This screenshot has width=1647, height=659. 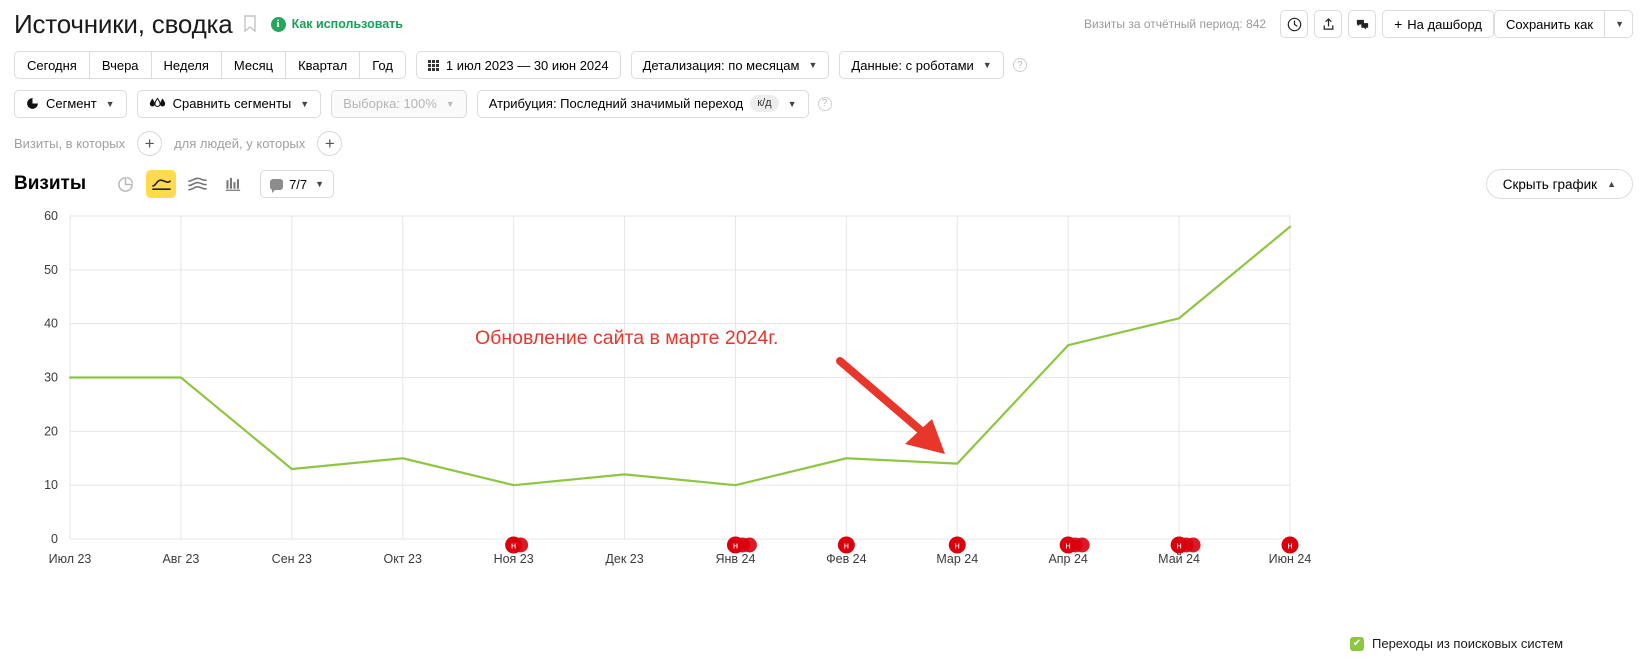 What do you see at coordinates (1179, 559) in the screenshot?
I see `svg-text: Май 24` at bounding box center [1179, 559].